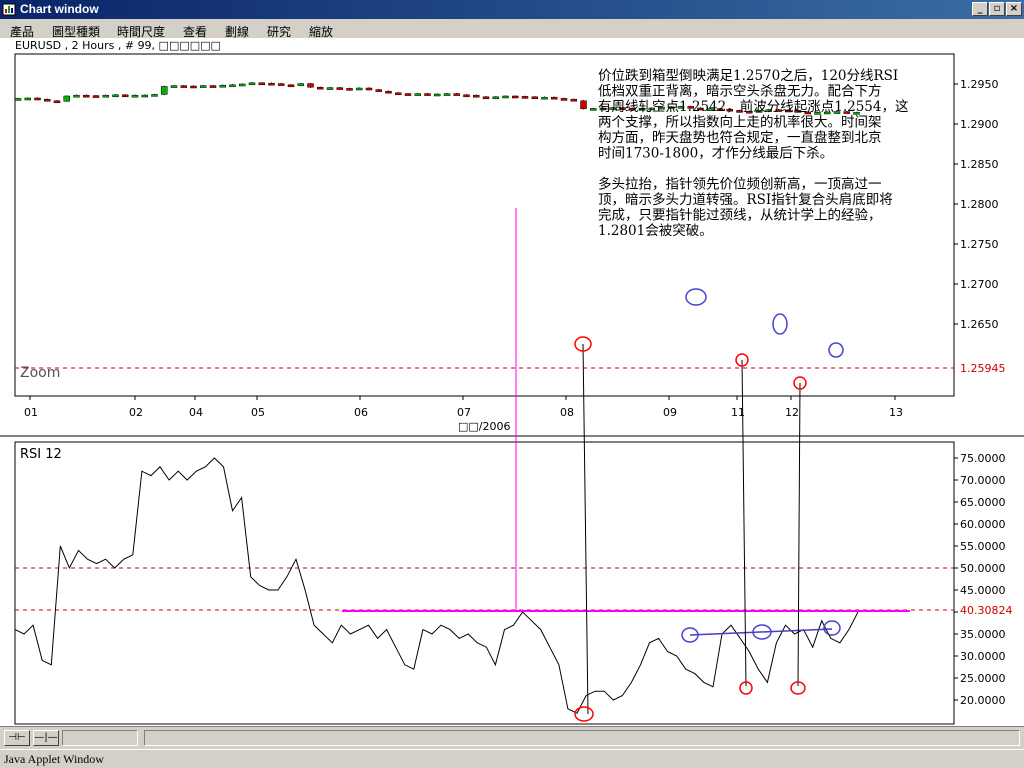 Image resolution: width=1024 pixels, height=768 pixels. I want to click on status-bar: ⊣⊢ —|—, so click(512, 737).